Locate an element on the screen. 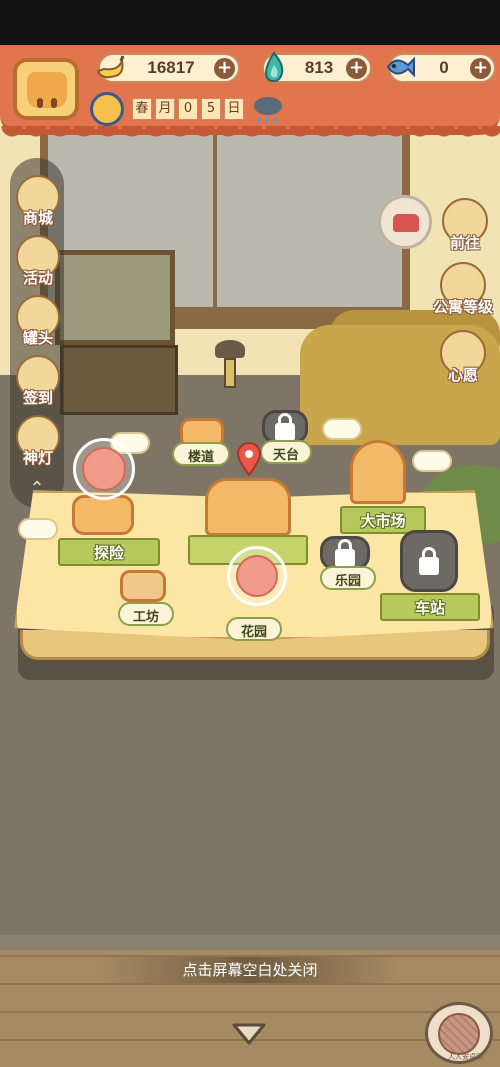 The image size is (500, 1067). rooftop-label: 天台 is located at coordinates (285, 455).